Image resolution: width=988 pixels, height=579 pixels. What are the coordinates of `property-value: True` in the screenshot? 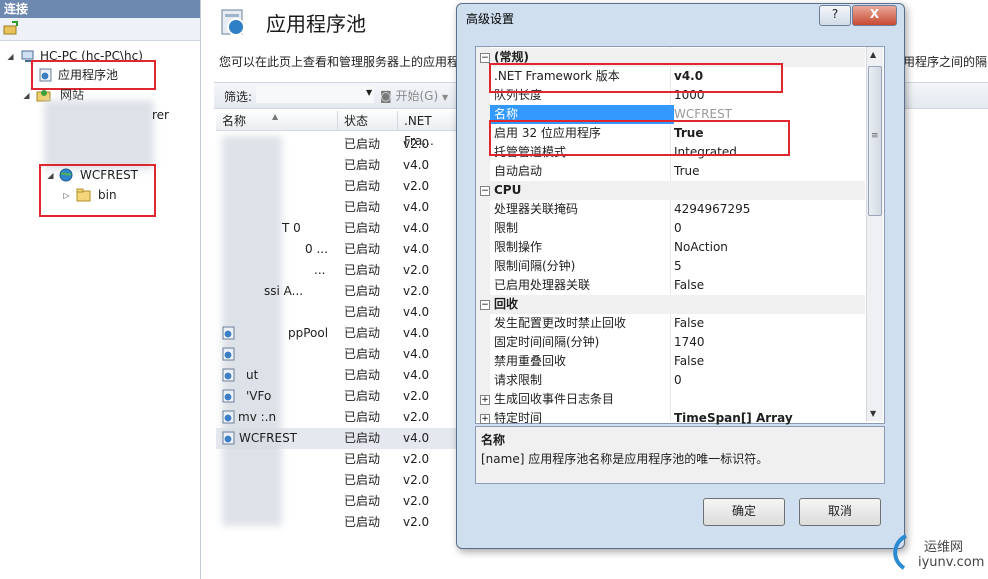 It's located at (687, 171).